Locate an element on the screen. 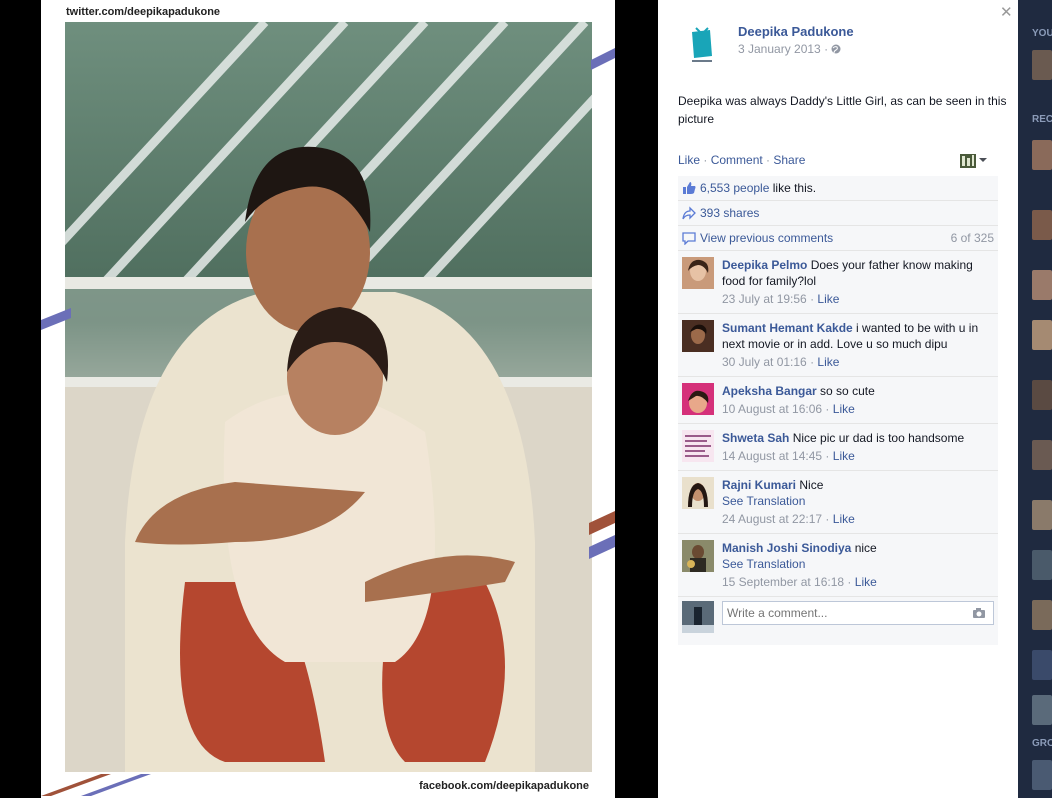 The width and height of the screenshot is (1052, 798). rail-label-gro: GRO is located at coordinates (1042, 743).